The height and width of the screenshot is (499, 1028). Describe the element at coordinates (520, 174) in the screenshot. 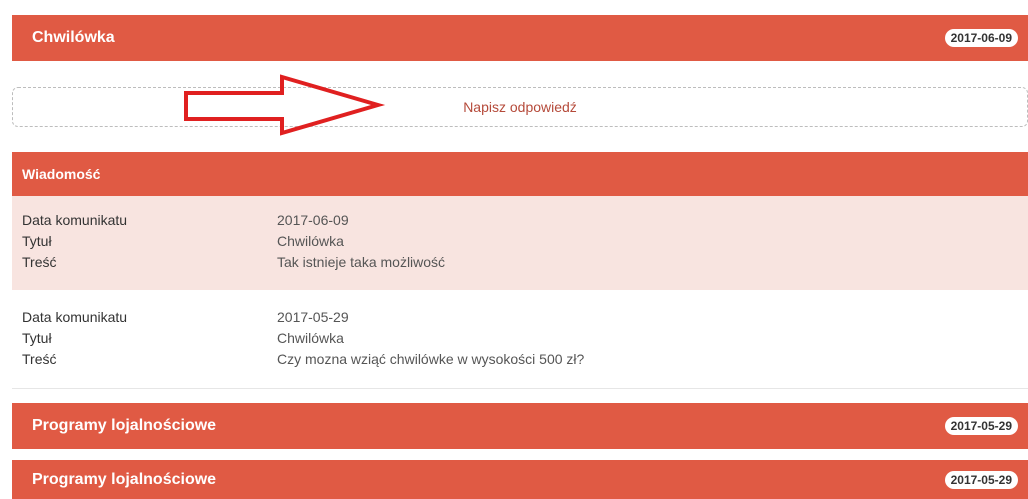

I see `messages-section-header: Wiadomość` at that location.